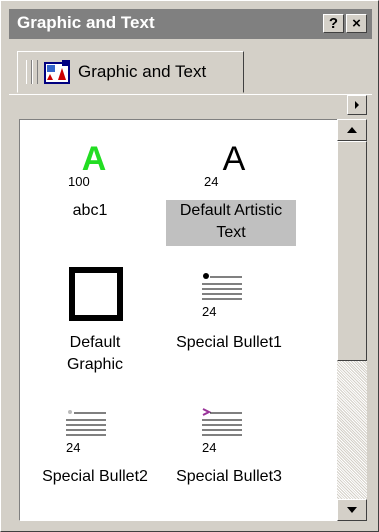 This screenshot has height=532, width=379. I want to click on special-bullet1-size: 24, so click(209, 311).